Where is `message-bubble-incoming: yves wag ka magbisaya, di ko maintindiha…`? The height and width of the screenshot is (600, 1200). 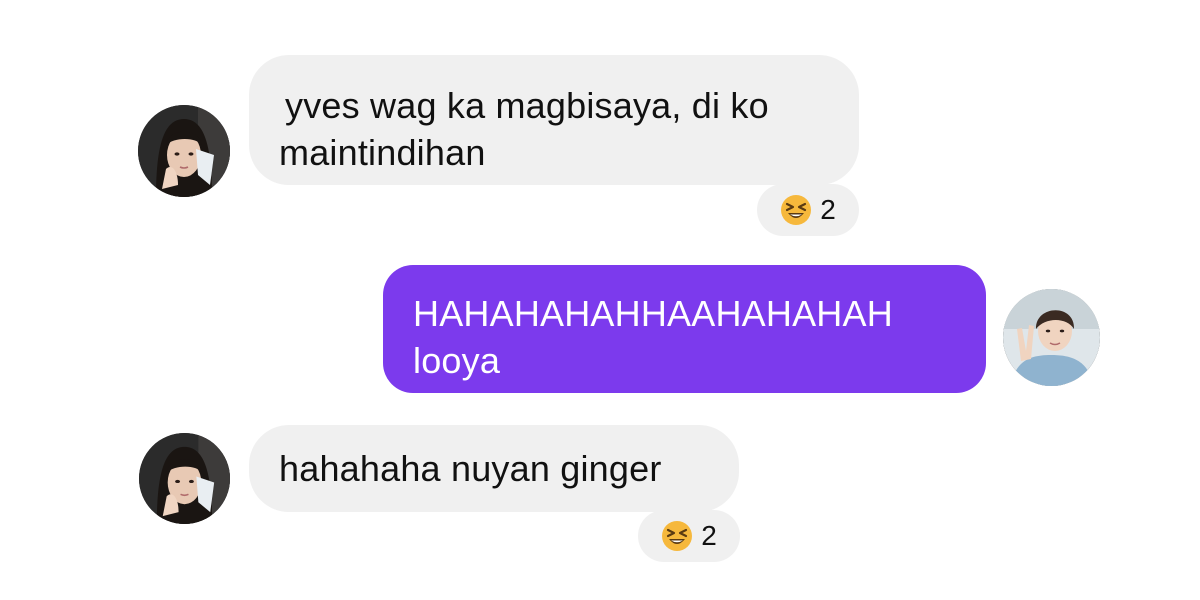
message-bubble-incoming: yves wag ka magbisaya, di ko maintindiha… is located at coordinates (554, 120).